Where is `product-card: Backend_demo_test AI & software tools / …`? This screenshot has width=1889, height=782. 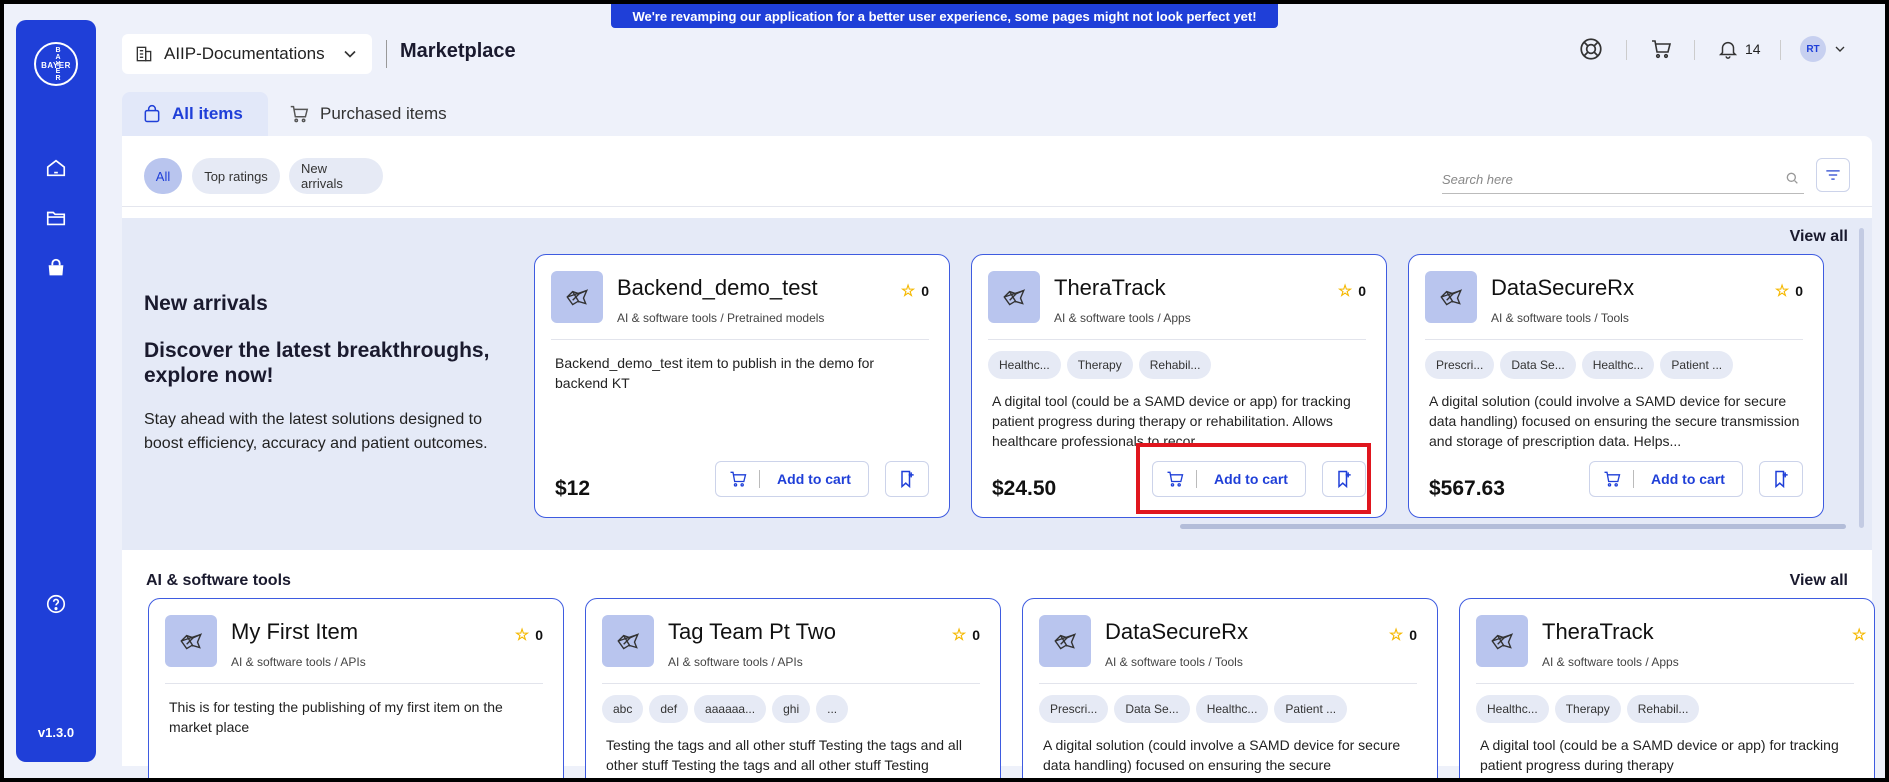 product-card: Backend_demo_test AI & software tools / … is located at coordinates (742, 386).